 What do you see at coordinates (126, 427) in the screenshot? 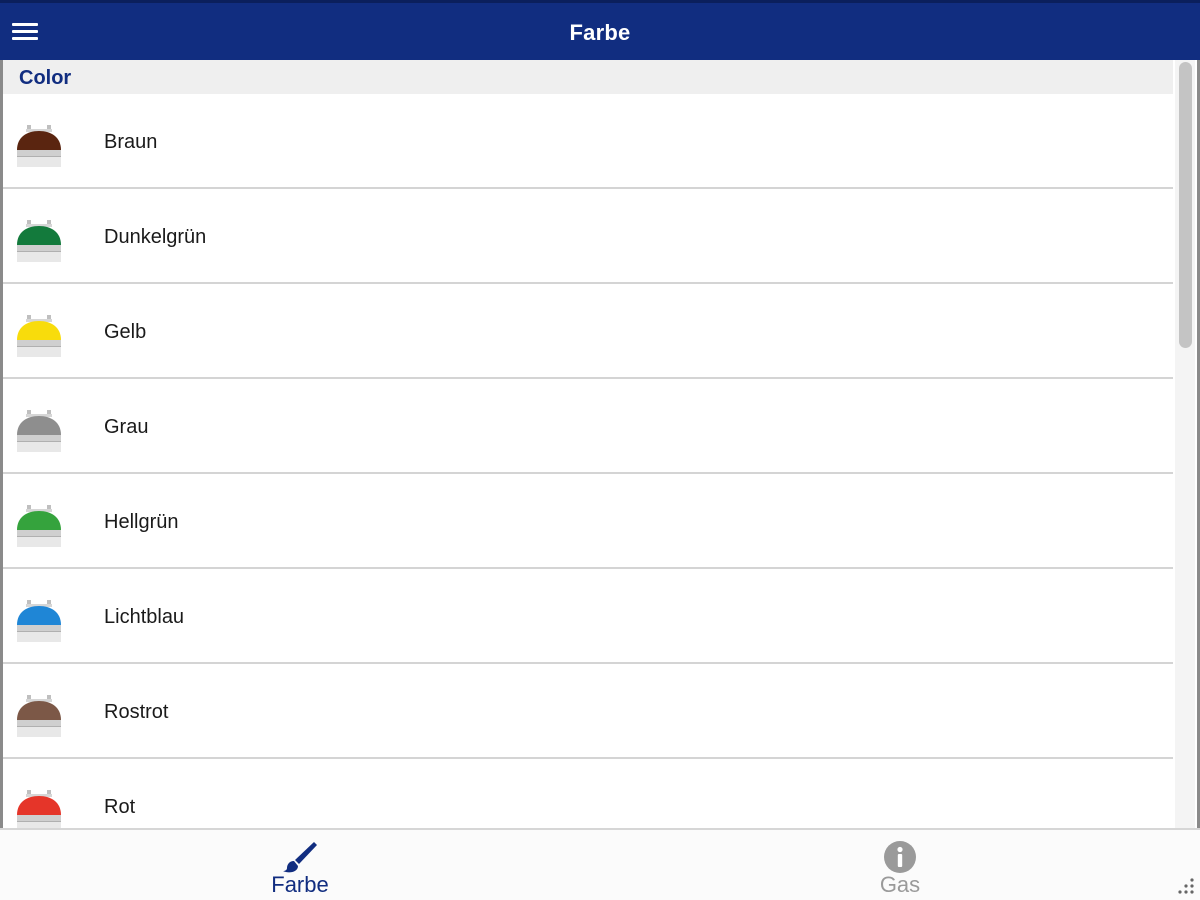
I see `list-item-label: Grau` at bounding box center [126, 427].